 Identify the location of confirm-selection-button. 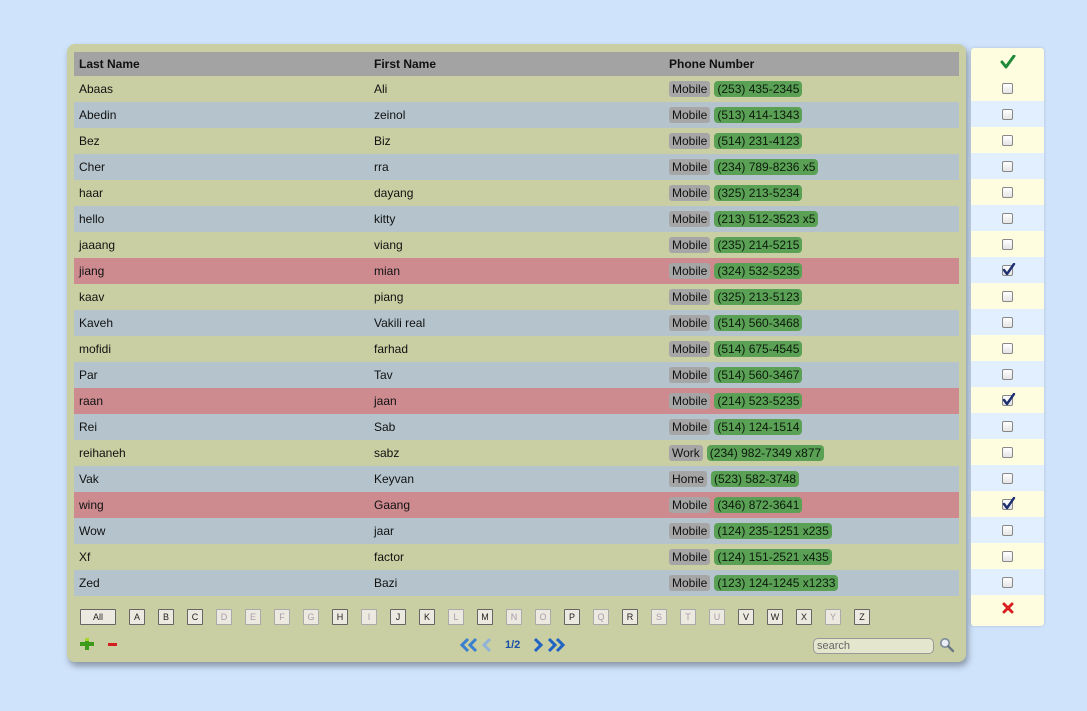
(1007, 62).